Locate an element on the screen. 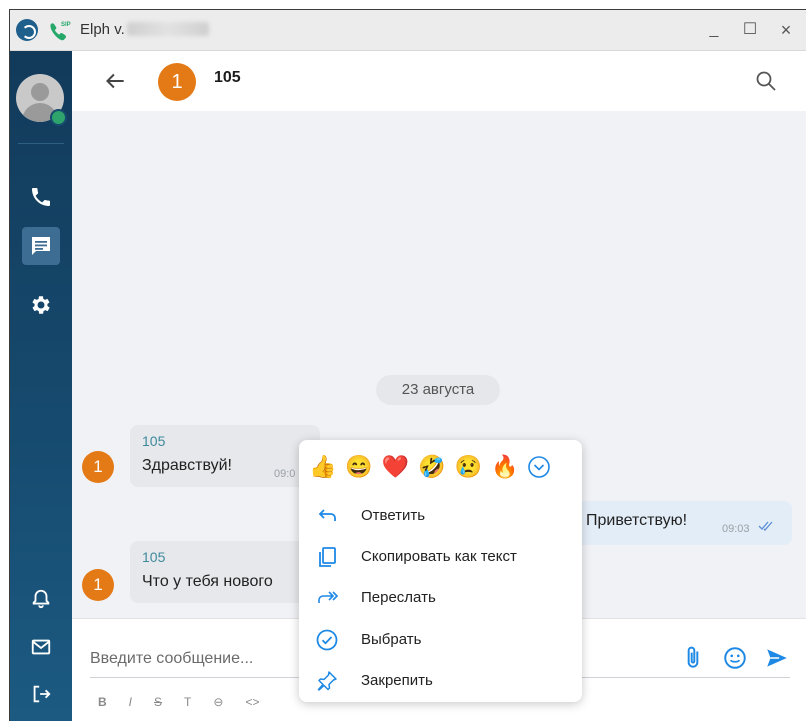 Image resolution: width=806 pixels, height=721 pixels. menu-item-label: Переслать is located at coordinates (398, 597).